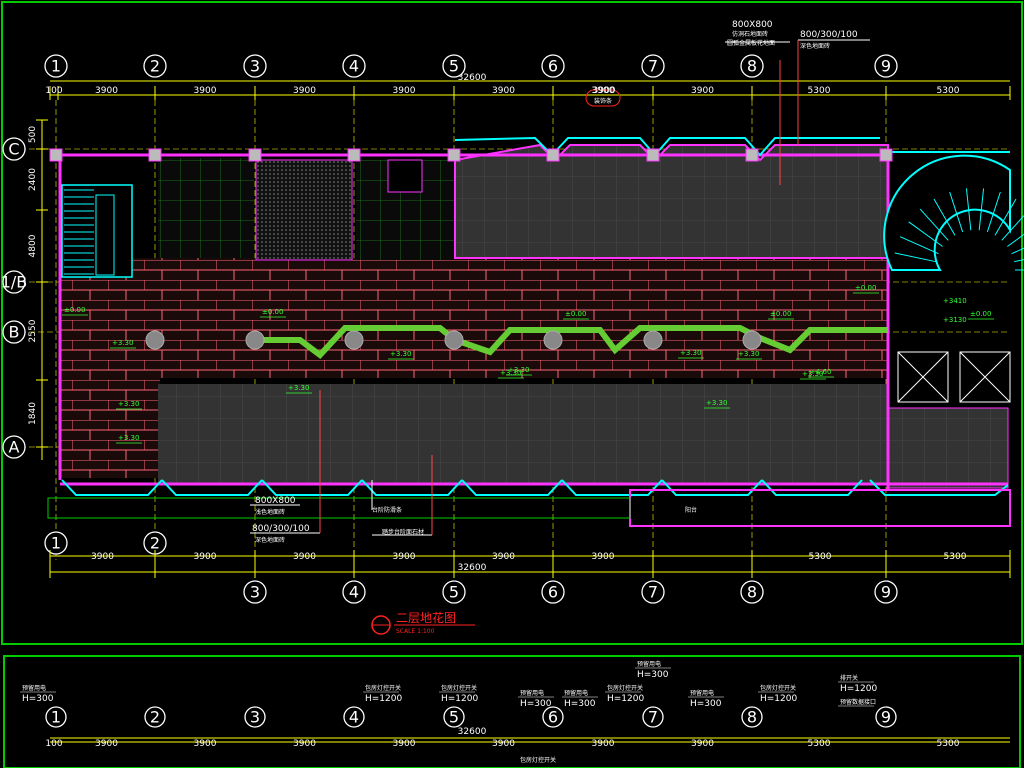  Describe the element at coordinates (404, 557) in the screenshot. I see `bottom-dimension-3: 3900` at that location.